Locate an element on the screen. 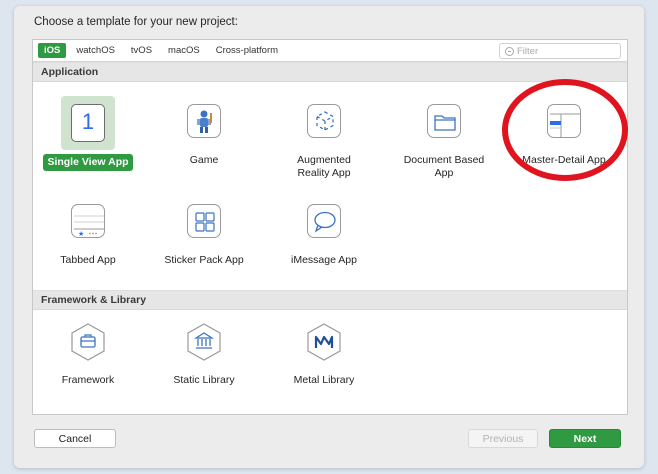 The width and height of the screenshot is (658, 474). tab-ios: iOS is located at coordinates (52, 50).